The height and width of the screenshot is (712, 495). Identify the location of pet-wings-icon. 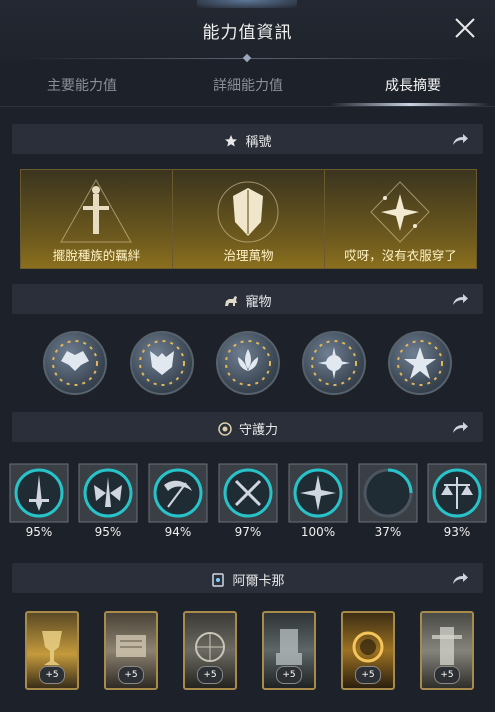
(75, 363).